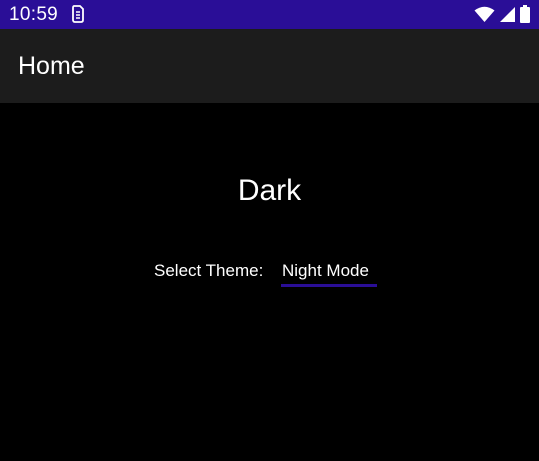  Describe the element at coordinates (269, 190) in the screenshot. I see `current-theme-text: Dark` at that location.